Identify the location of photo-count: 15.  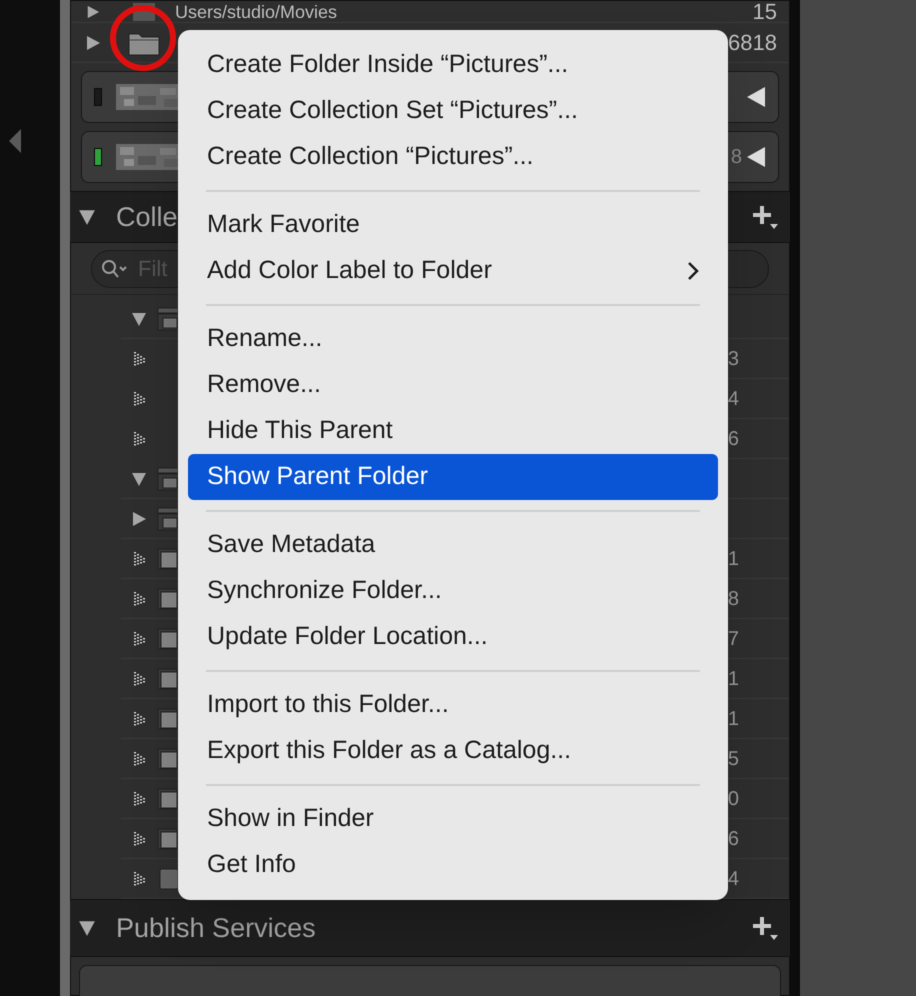
(765, 13).